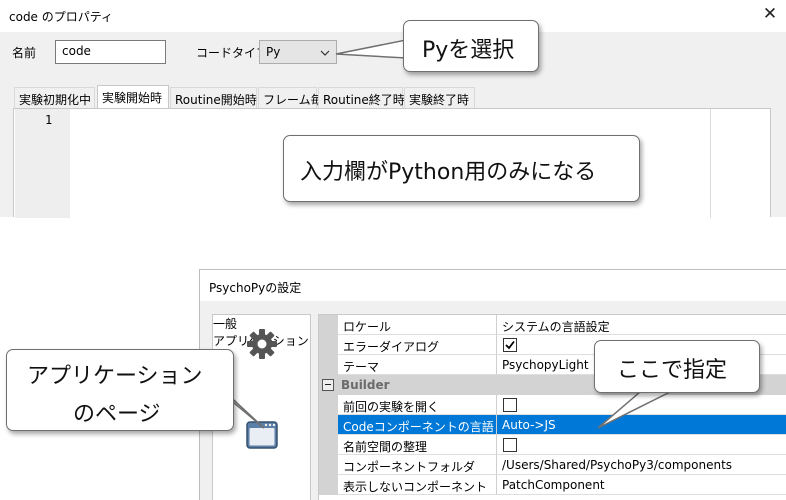 Image resolution: width=786 pixels, height=500 pixels. What do you see at coordinates (49, 120) in the screenshot?
I see `line-number: 1` at bounding box center [49, 120].